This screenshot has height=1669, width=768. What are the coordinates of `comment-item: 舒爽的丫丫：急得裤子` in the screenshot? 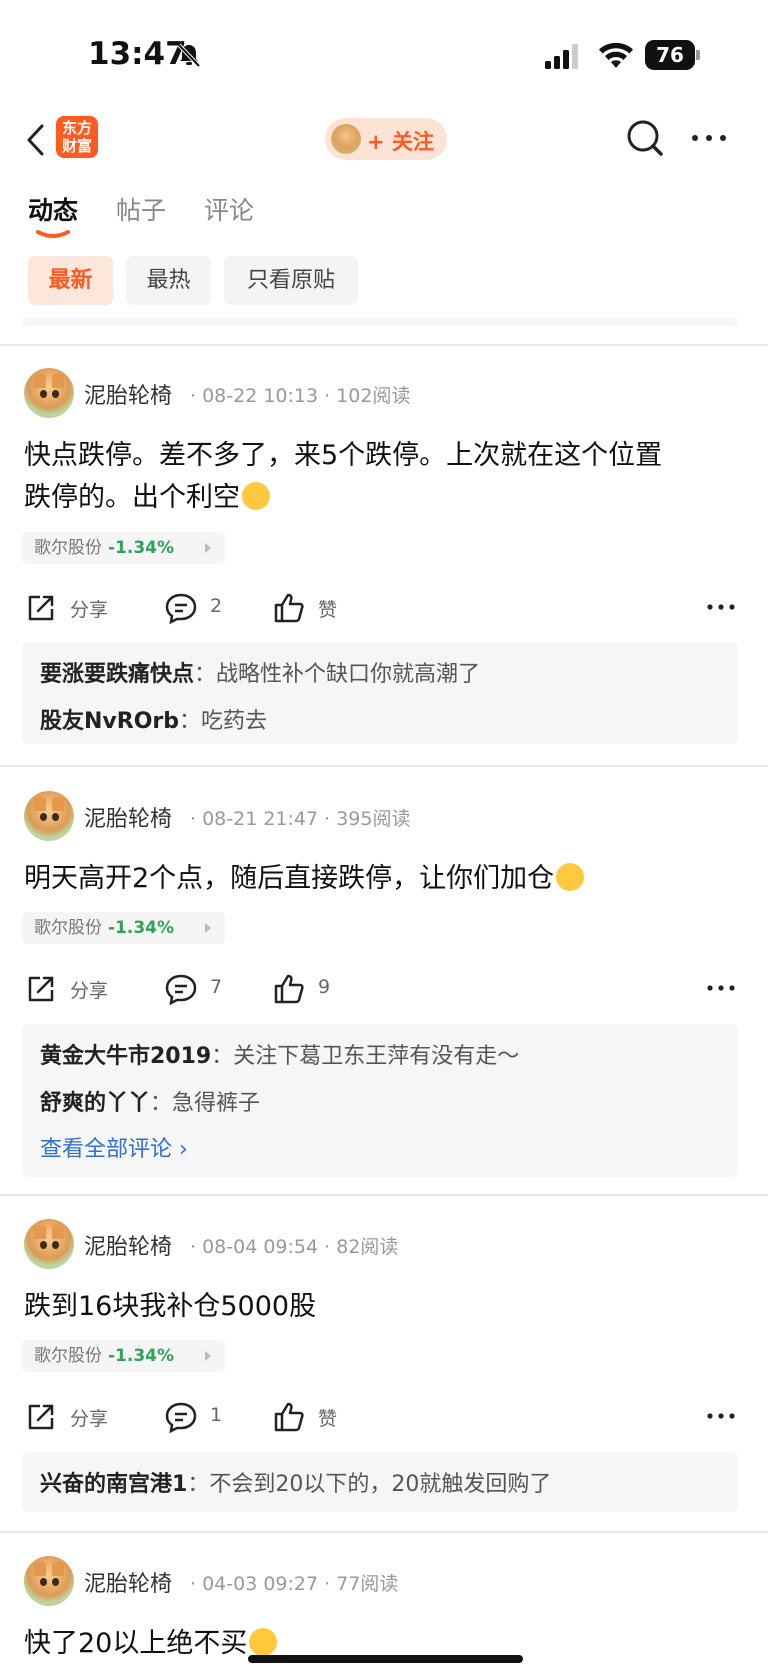 It's located at (150, 1101).